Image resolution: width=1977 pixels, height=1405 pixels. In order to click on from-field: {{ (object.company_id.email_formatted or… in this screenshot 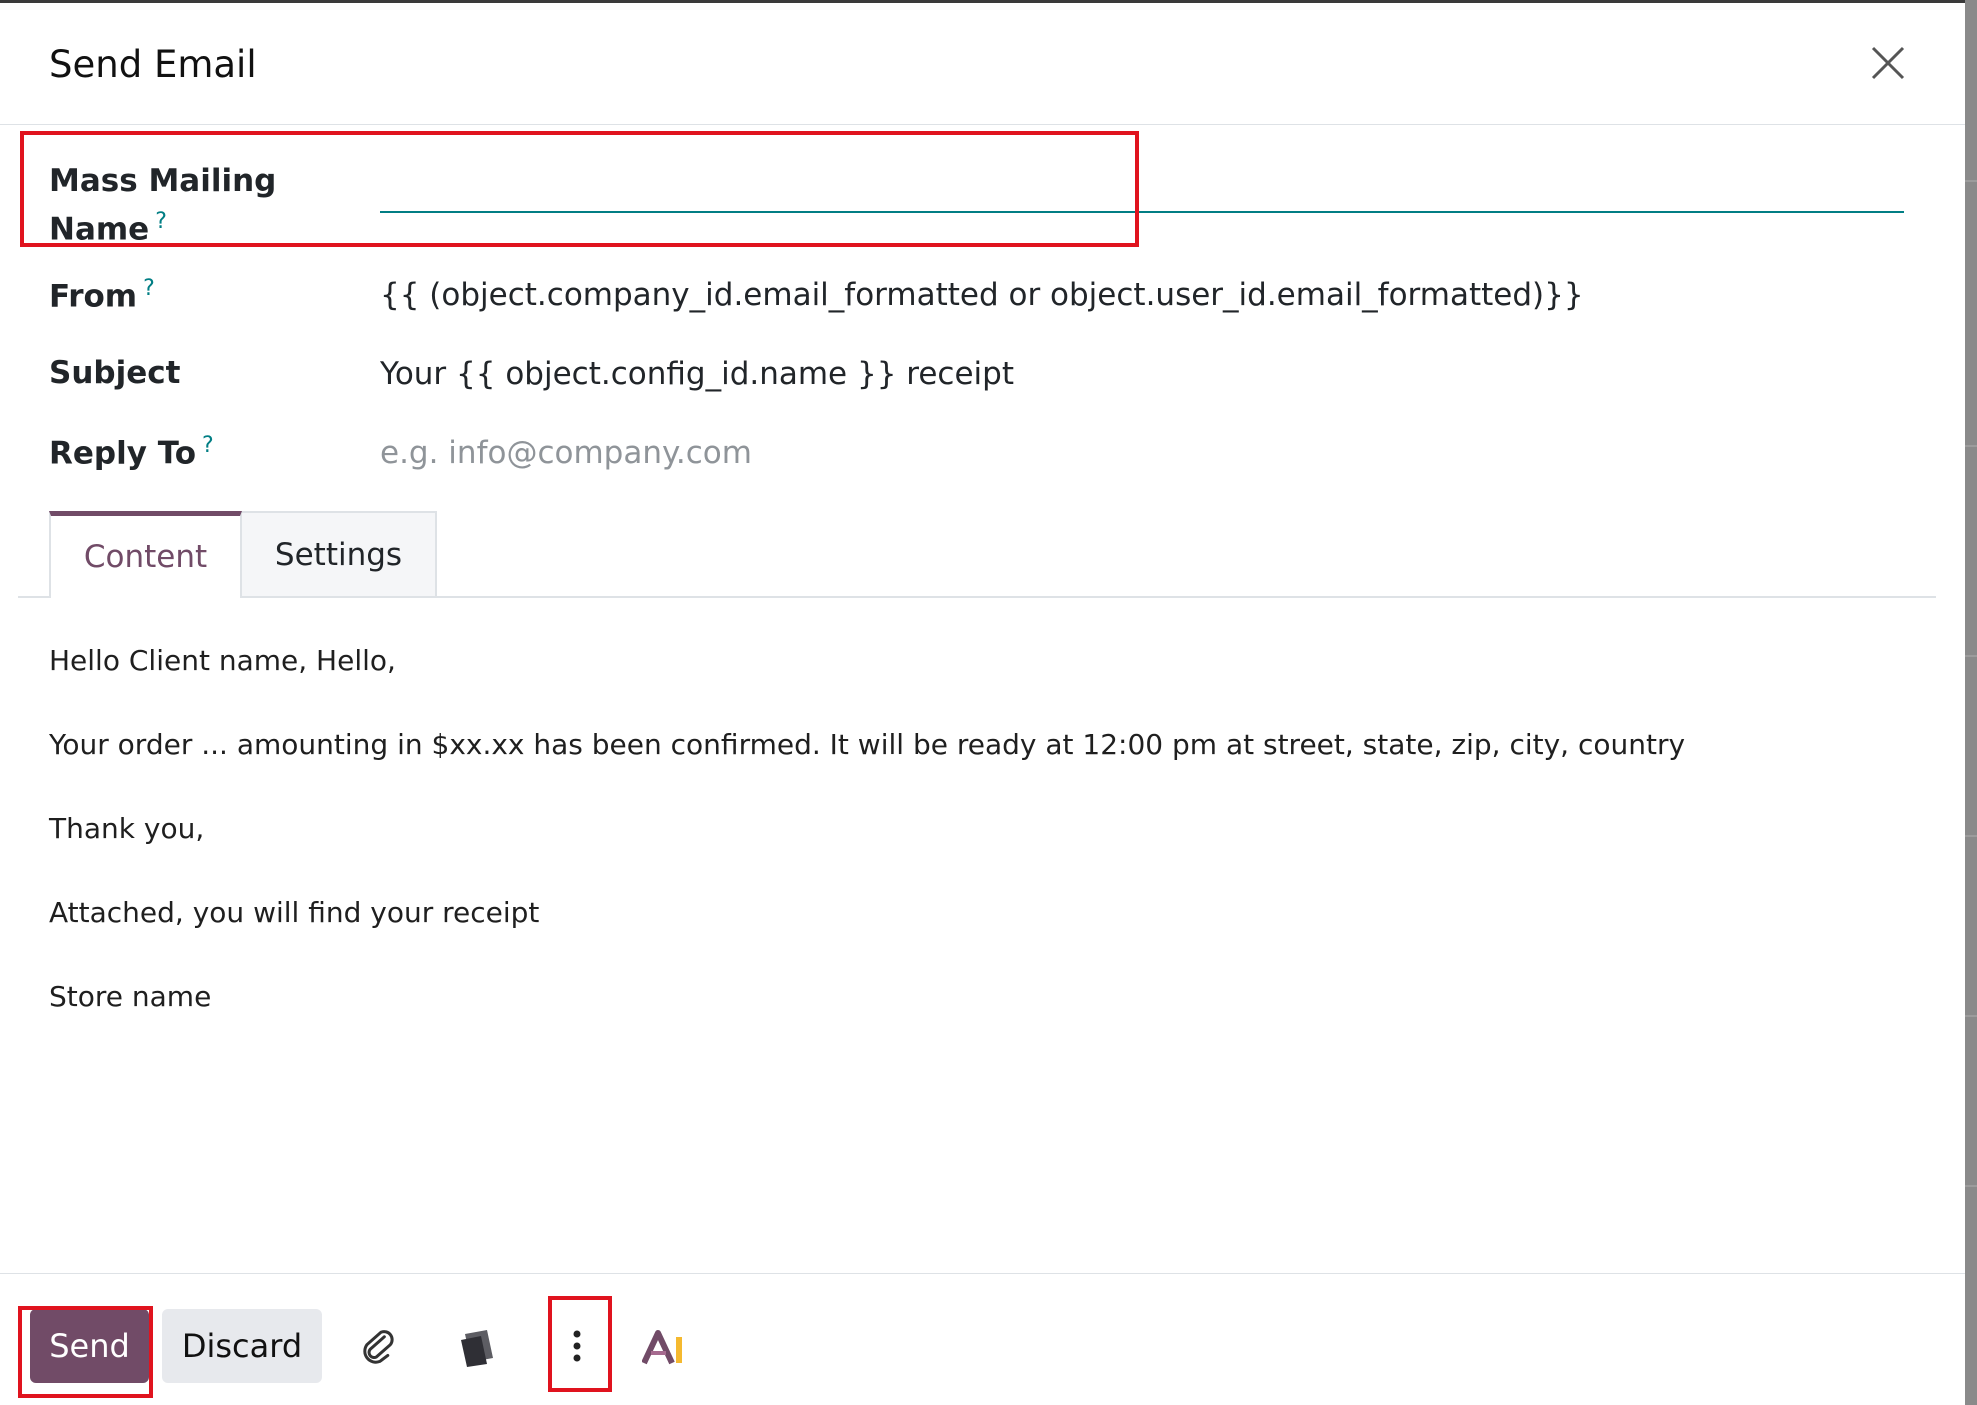, I will do `click(982, 295)`.